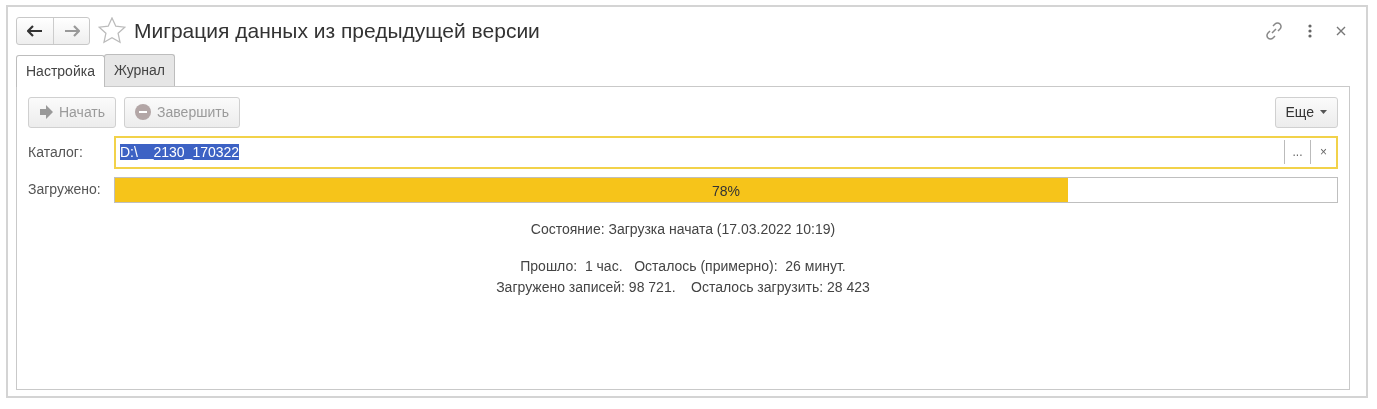  I want to click on more-button: Еще, so click(1306, 112).